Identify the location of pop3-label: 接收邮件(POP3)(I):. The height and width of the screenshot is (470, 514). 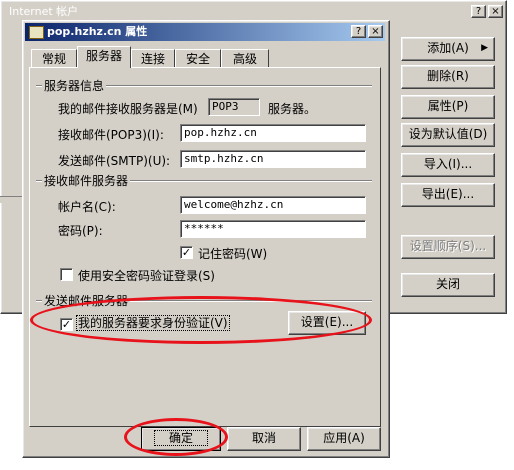
(111, 135).